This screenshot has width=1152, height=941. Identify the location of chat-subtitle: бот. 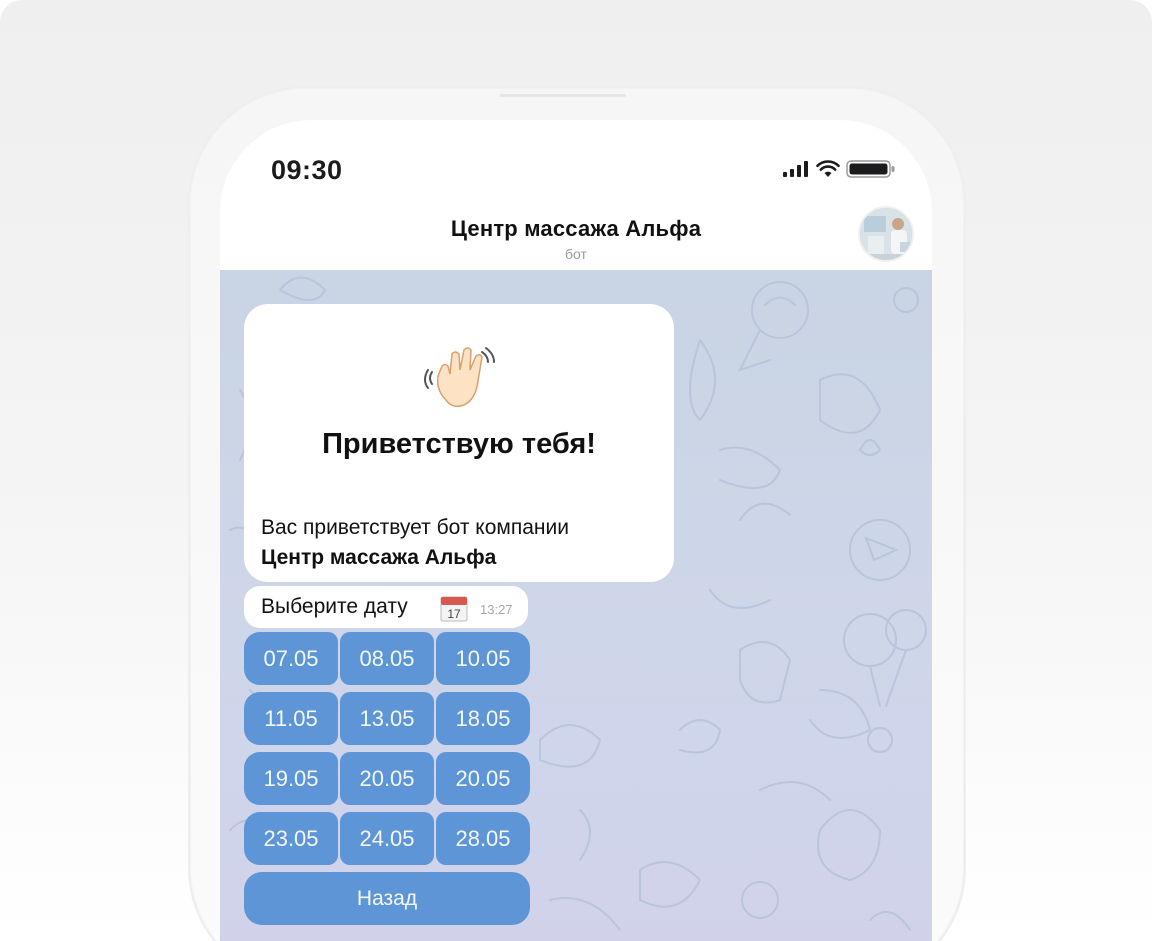
(576, 254).